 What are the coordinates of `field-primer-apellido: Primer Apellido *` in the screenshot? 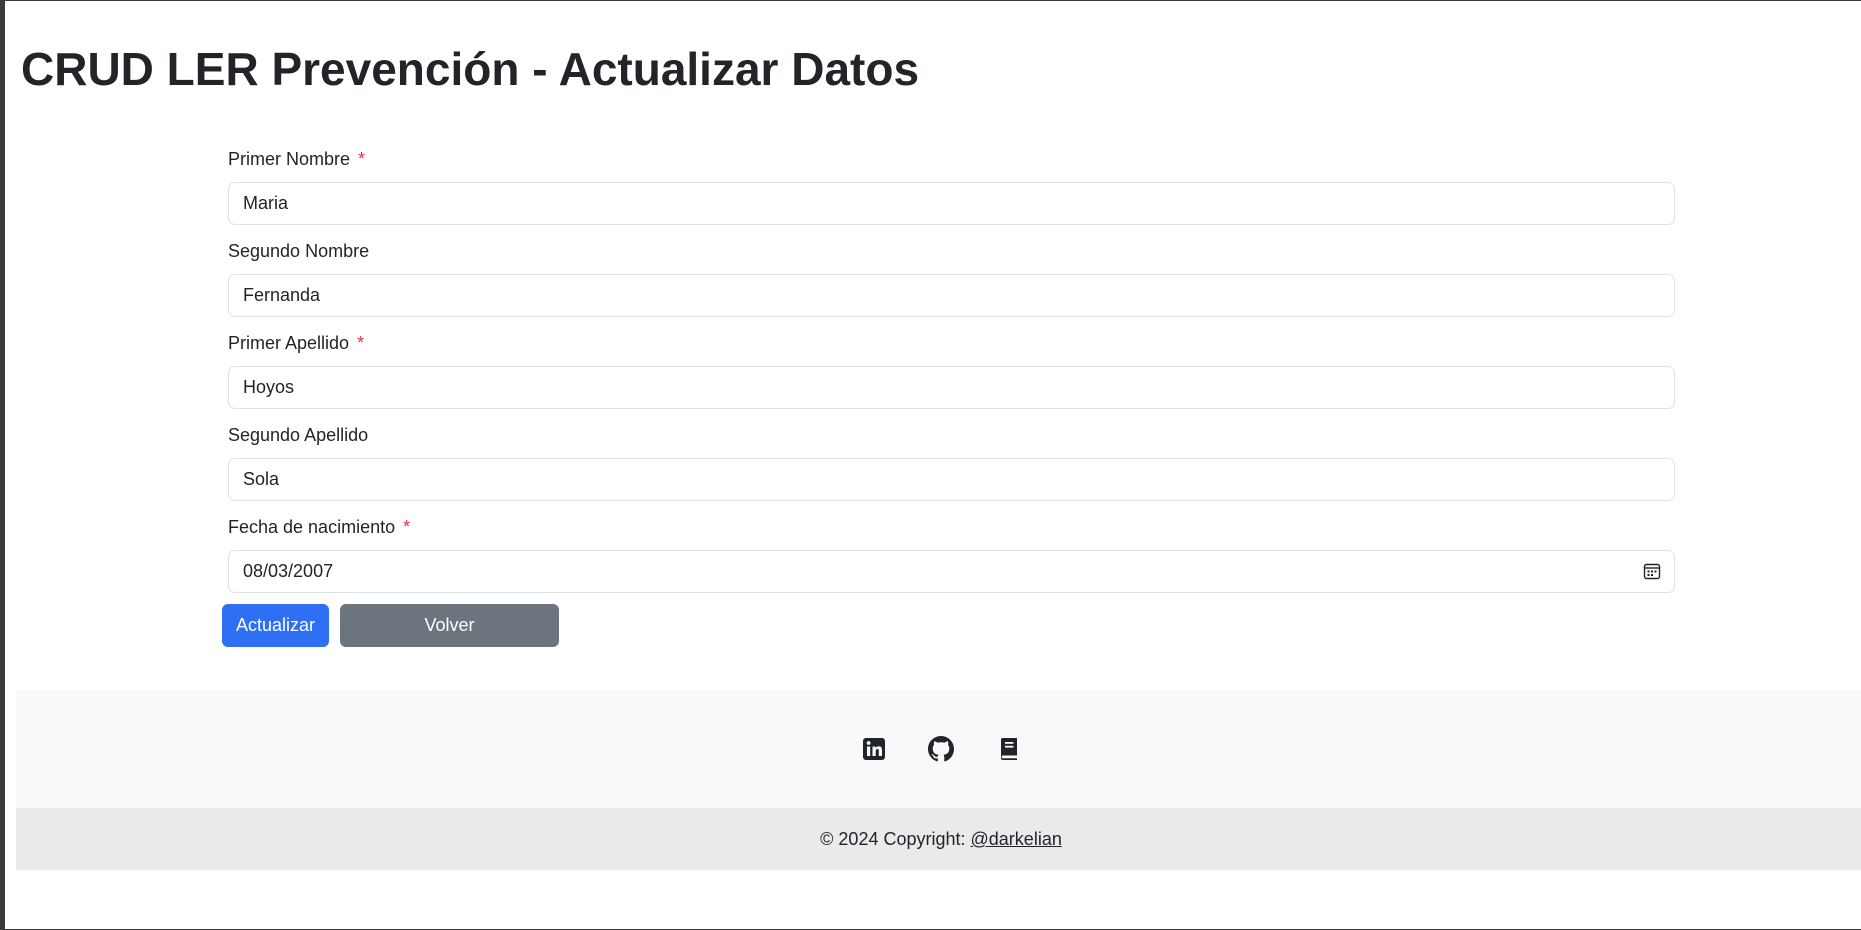 It's located at (951, 371).